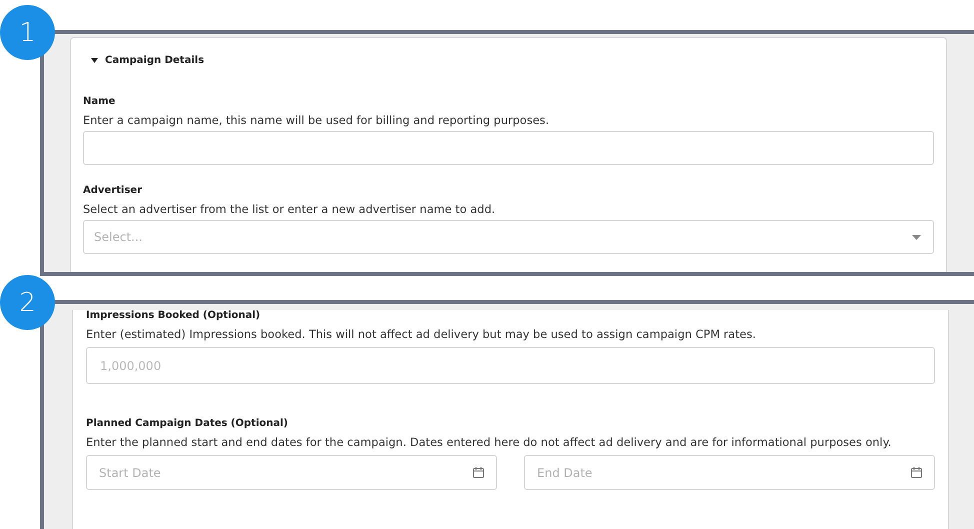 The width and height of the screenshot is (974, 529). What do you see at coordinates (316, 120) in the screenshot?
I see `help-text: Enter a campaign name, this name will be used for billing and reporting purposes.` at bounding box center [316, 120].